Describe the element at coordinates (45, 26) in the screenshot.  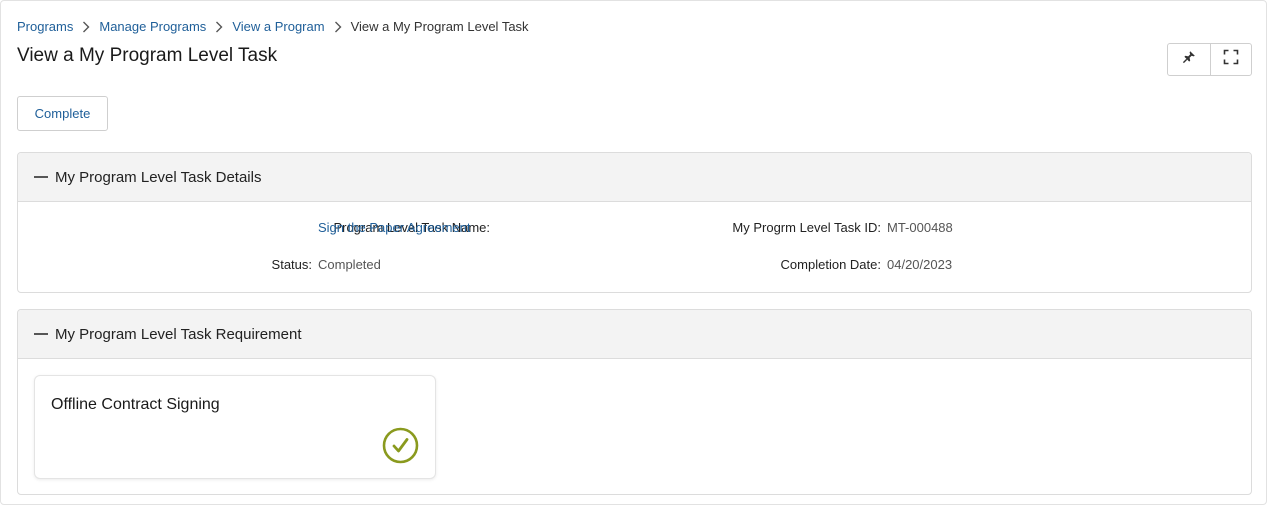
I see `breadcrumb-programs: Programs` at that location.